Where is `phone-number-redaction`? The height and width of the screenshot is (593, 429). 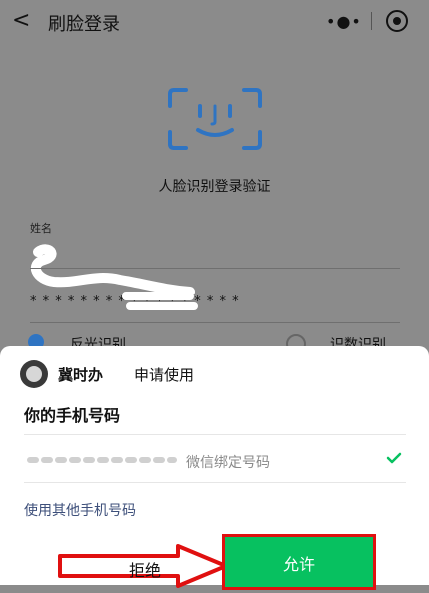
phone-number-redaction is located at coordinates (102, 460).